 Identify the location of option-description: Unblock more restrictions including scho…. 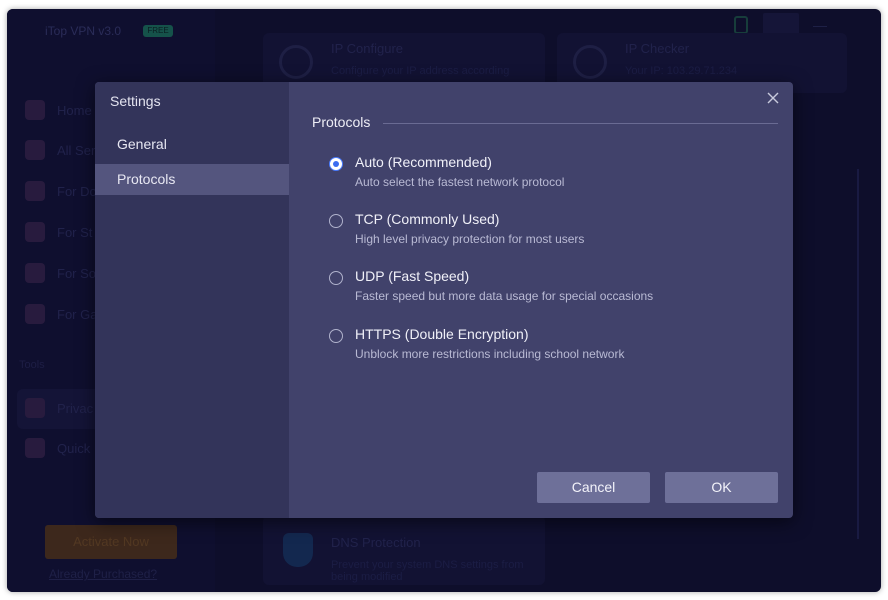
(490, 354).